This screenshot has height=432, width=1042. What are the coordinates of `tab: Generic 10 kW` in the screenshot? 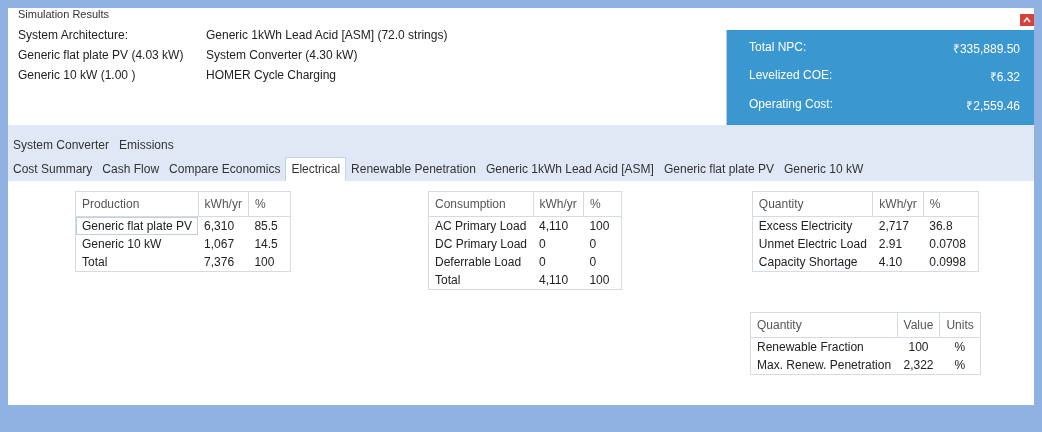 It's located at (824, 169).